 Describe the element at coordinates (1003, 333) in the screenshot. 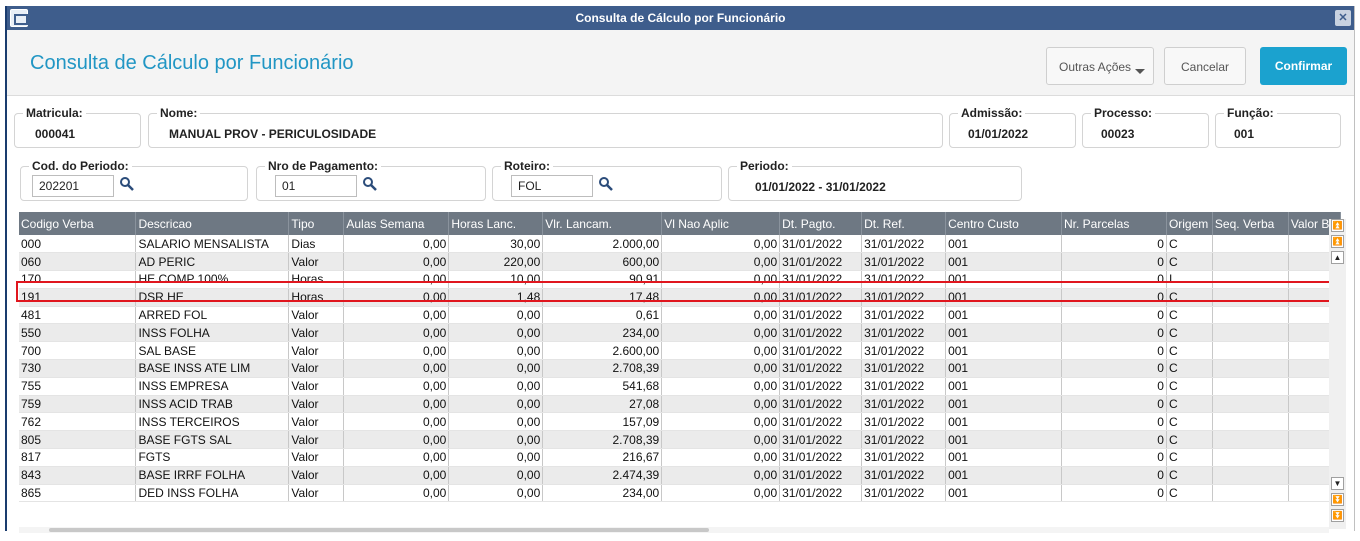

I see `table-cell: 001` at that location.